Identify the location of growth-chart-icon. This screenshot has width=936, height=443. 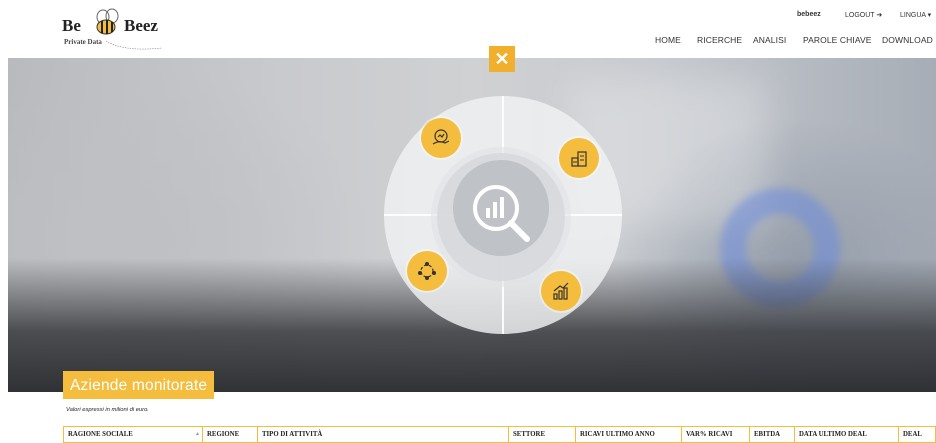
(561, 291).